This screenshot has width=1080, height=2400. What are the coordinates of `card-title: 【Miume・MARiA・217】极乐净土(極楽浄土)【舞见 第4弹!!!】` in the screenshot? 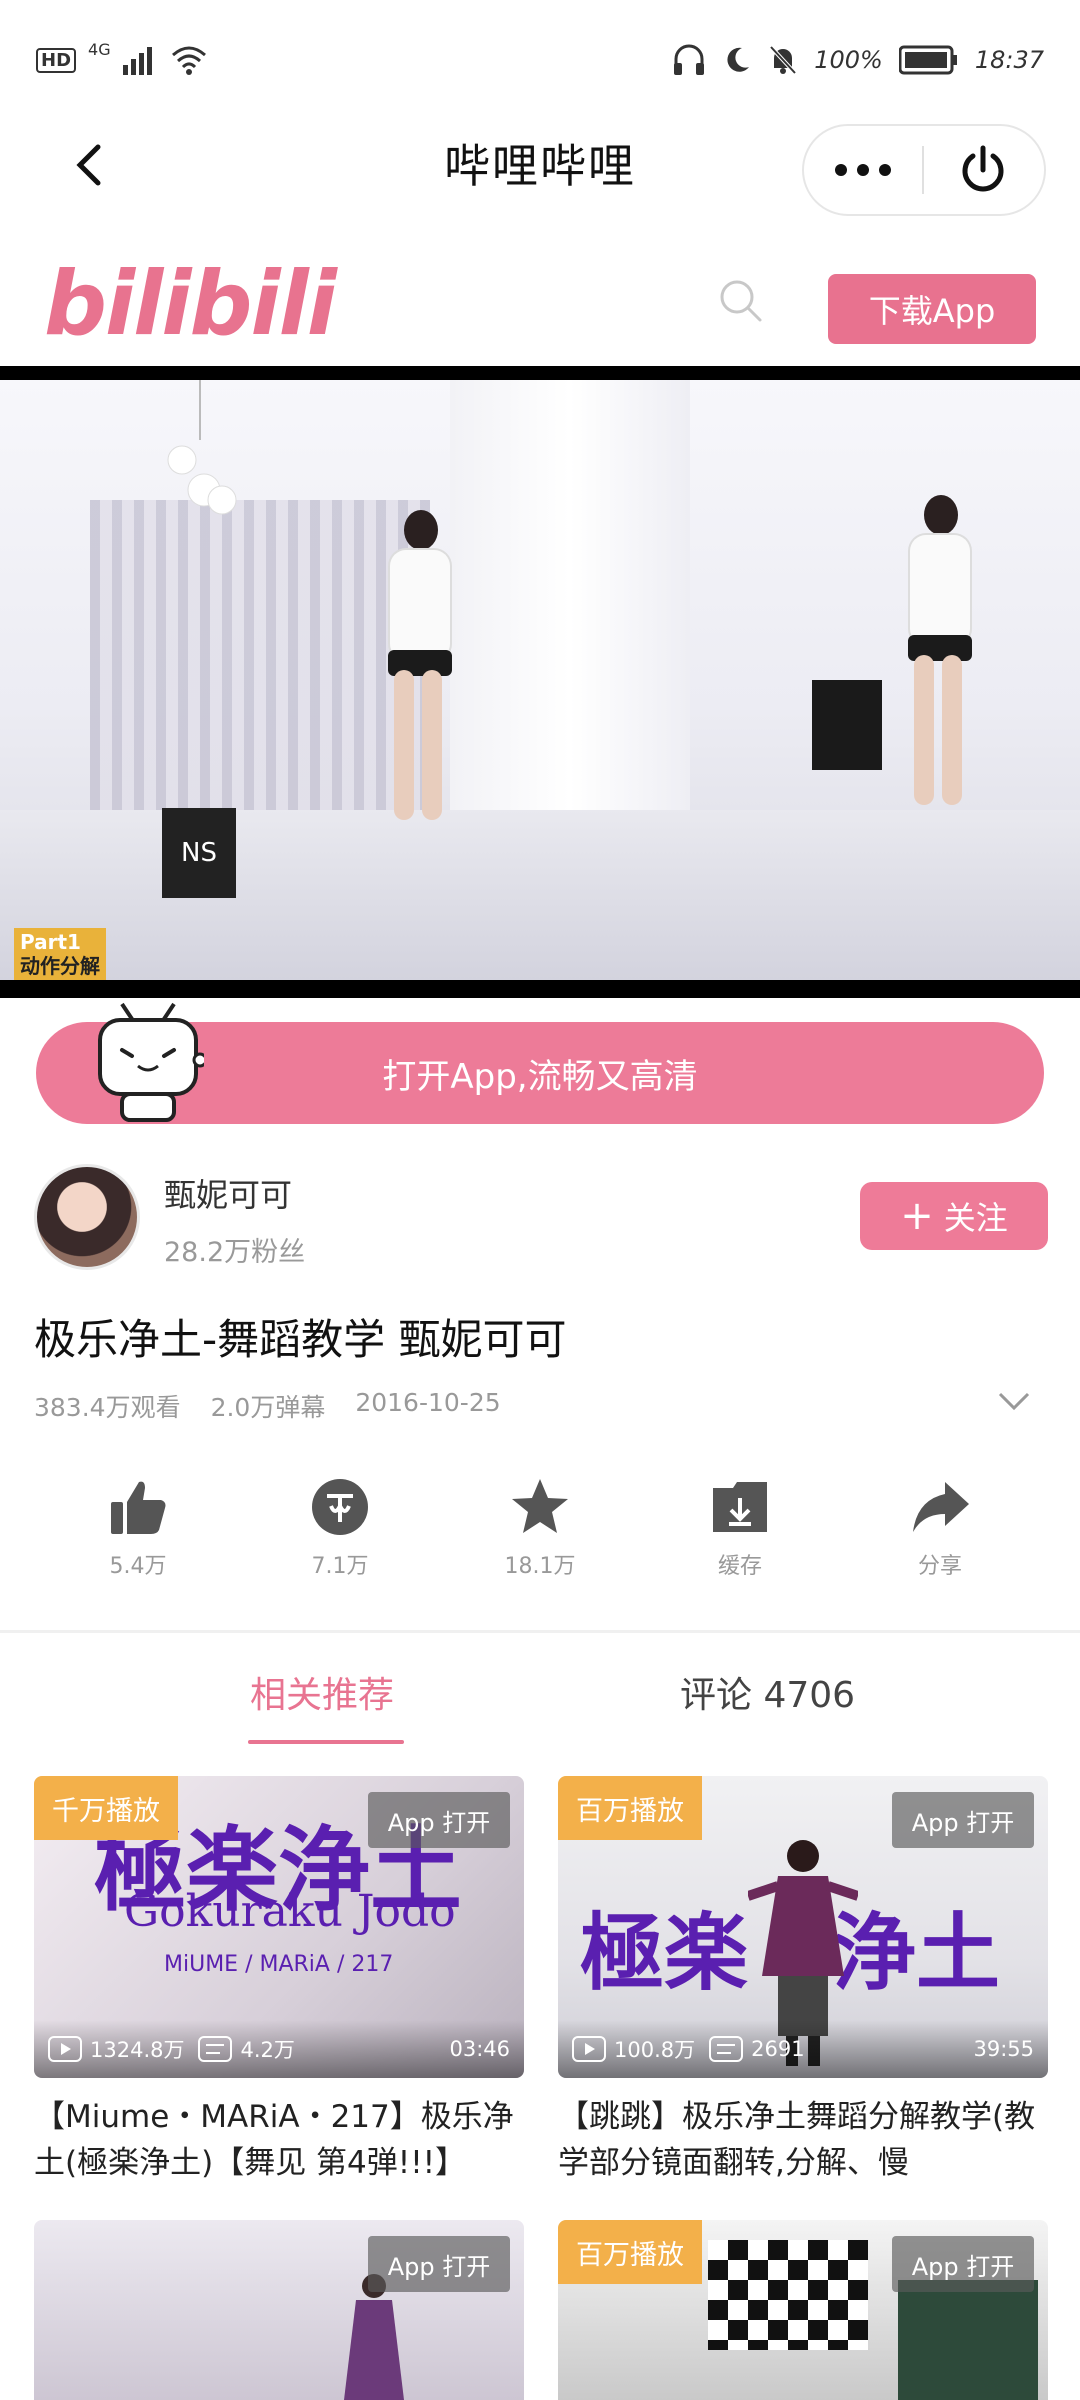 It's located at (274, 2140).